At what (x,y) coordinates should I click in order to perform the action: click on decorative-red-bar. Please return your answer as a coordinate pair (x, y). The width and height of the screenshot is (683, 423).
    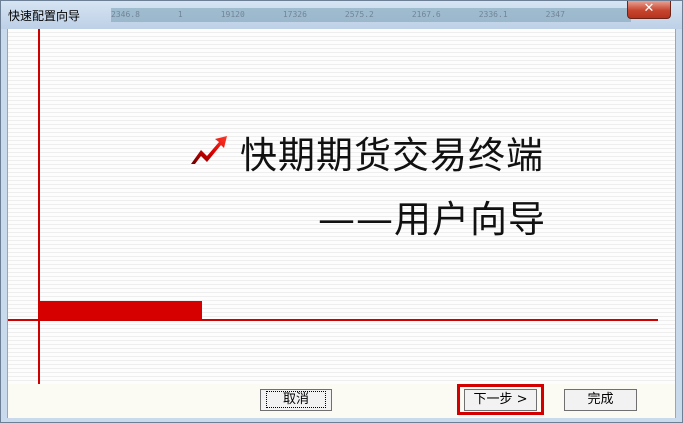
    Looking at the image, I should click on (121, 310).